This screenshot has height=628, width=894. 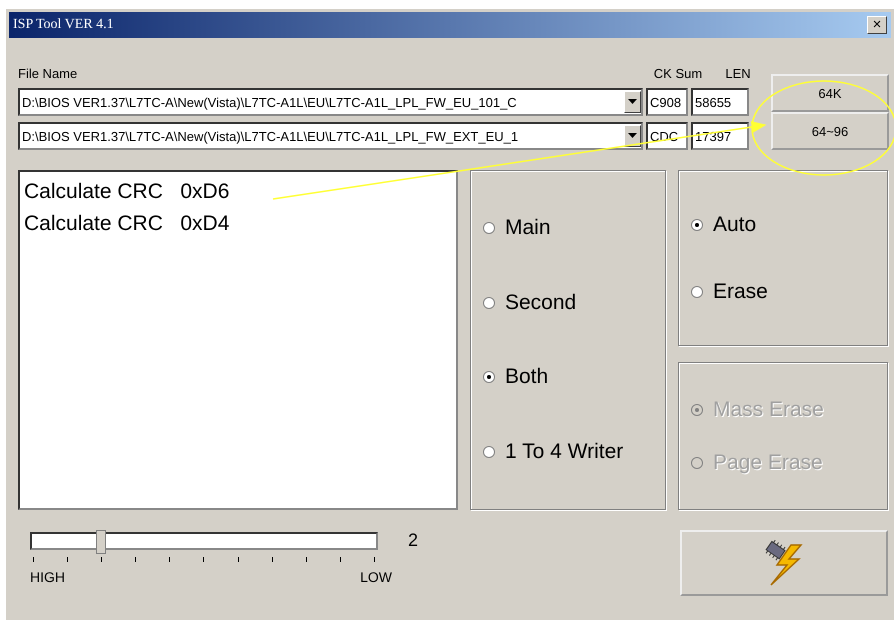 What do you see at coordinates (667, 102) in the screenshot?
I see `checksum-field: C908` at bounding box center [667, 102].